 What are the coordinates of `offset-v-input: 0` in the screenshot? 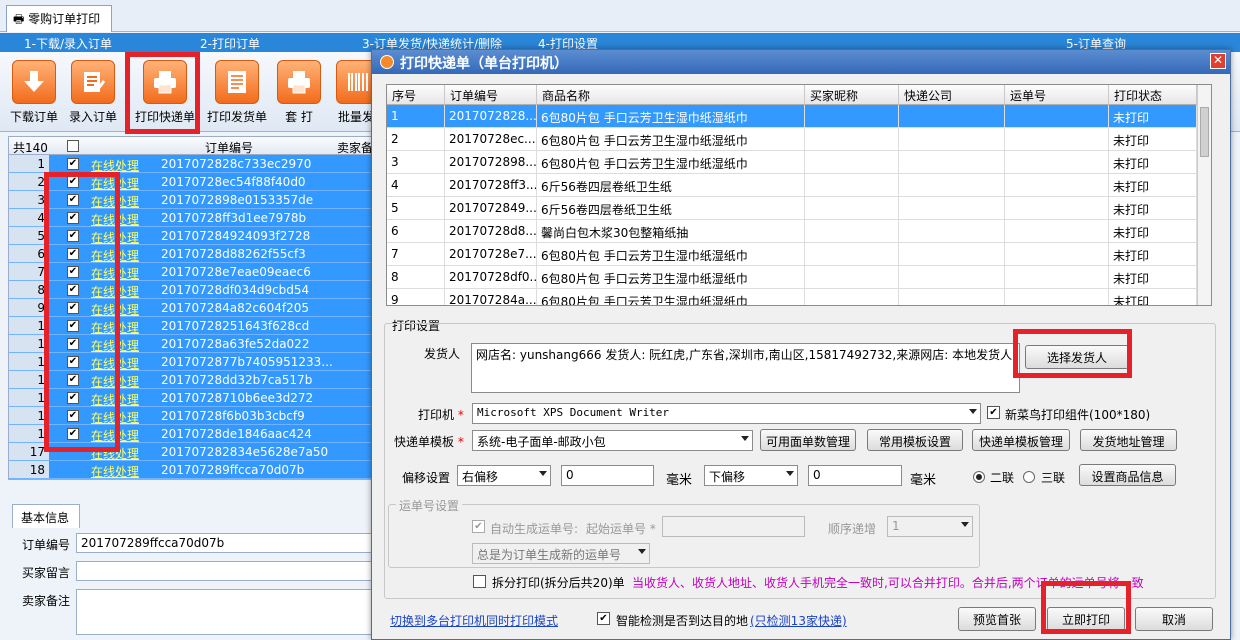 It's located at (855, 475).